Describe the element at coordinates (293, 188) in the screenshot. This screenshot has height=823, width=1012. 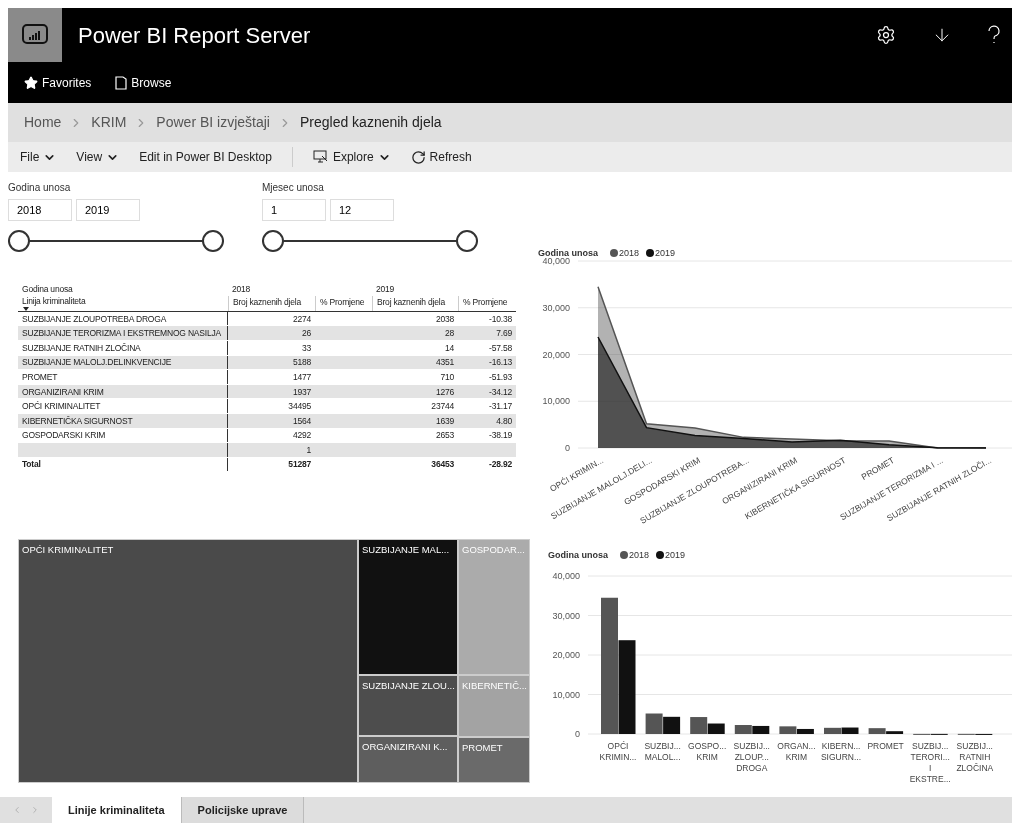
I see `slicer-title: Mjesec unosa` at that location.